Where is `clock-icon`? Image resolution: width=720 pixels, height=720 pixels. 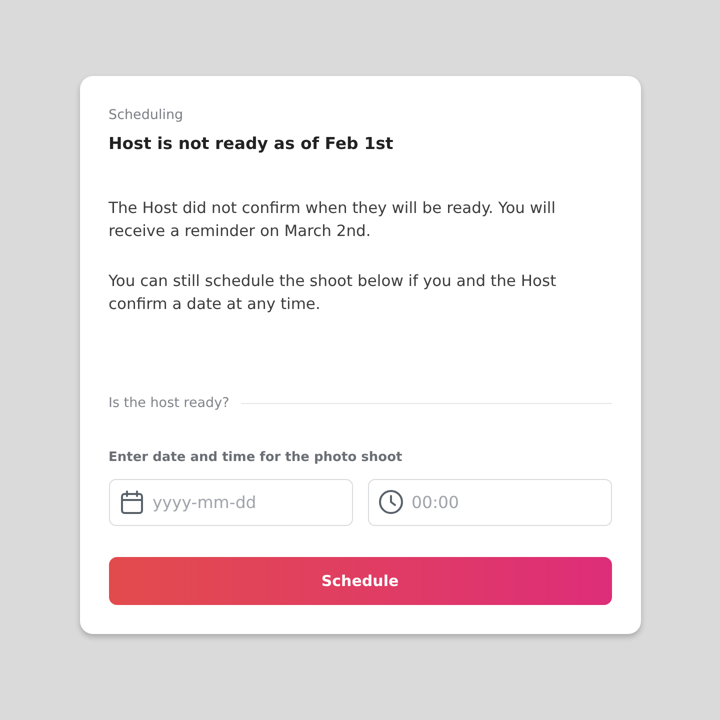 clock-icon is located at coordinates (390, 502).